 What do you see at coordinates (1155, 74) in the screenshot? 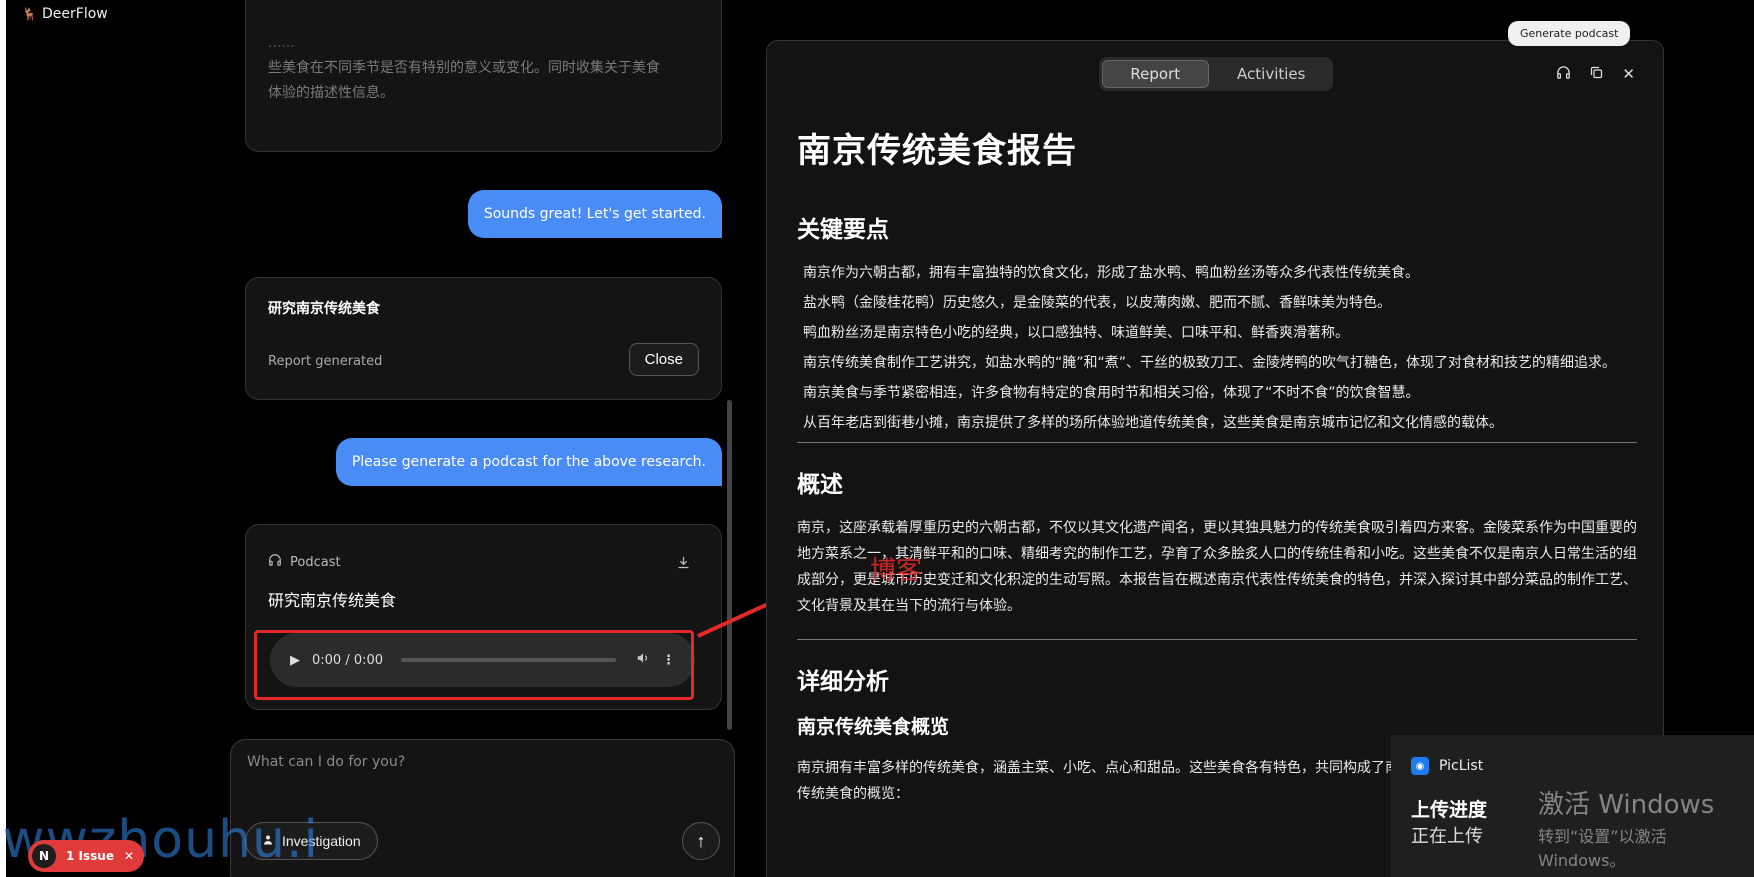
I see `tab-report: Report` at bounding box center [1155, 74].